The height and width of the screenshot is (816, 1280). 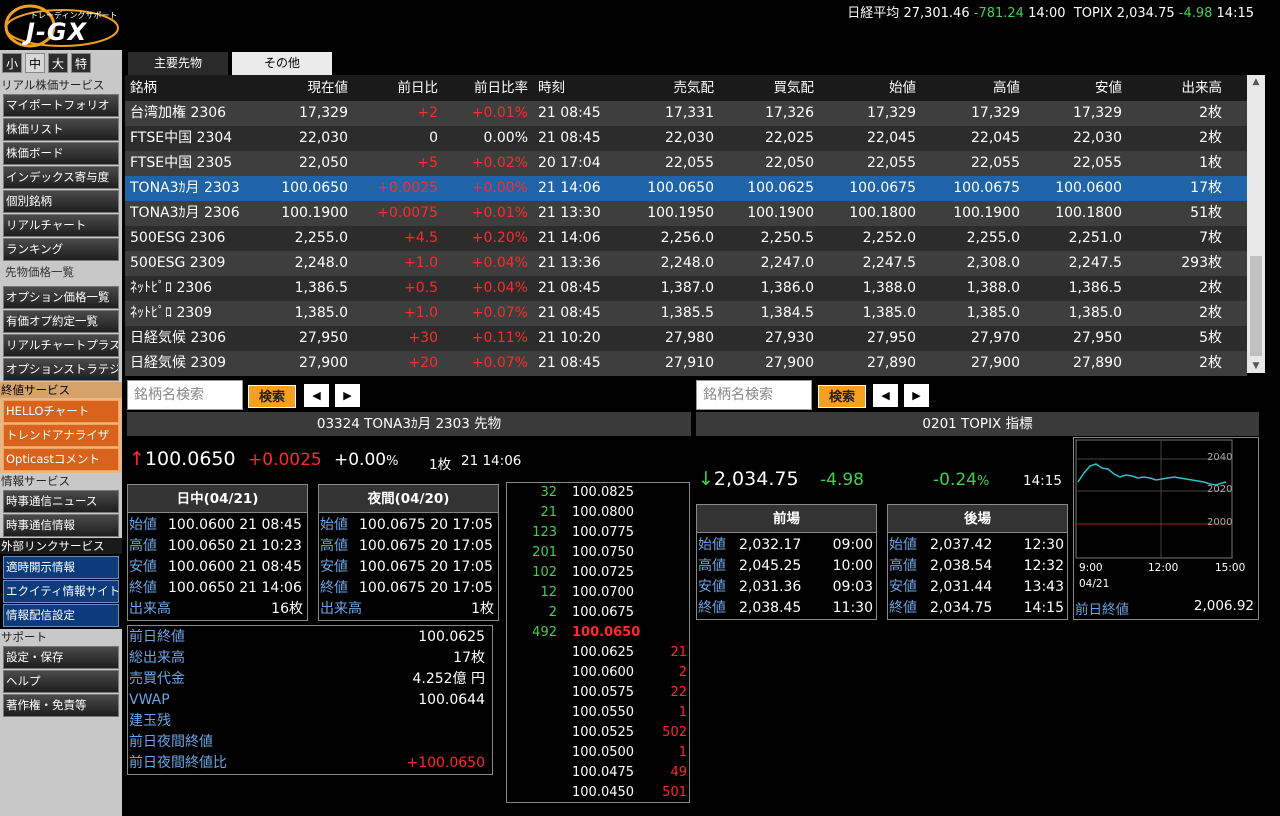 What do you see at coordinates (408, 609) in the screenshot?
I see `session-volume-row: 出来高 1枚` at bounding box center [408, 609].